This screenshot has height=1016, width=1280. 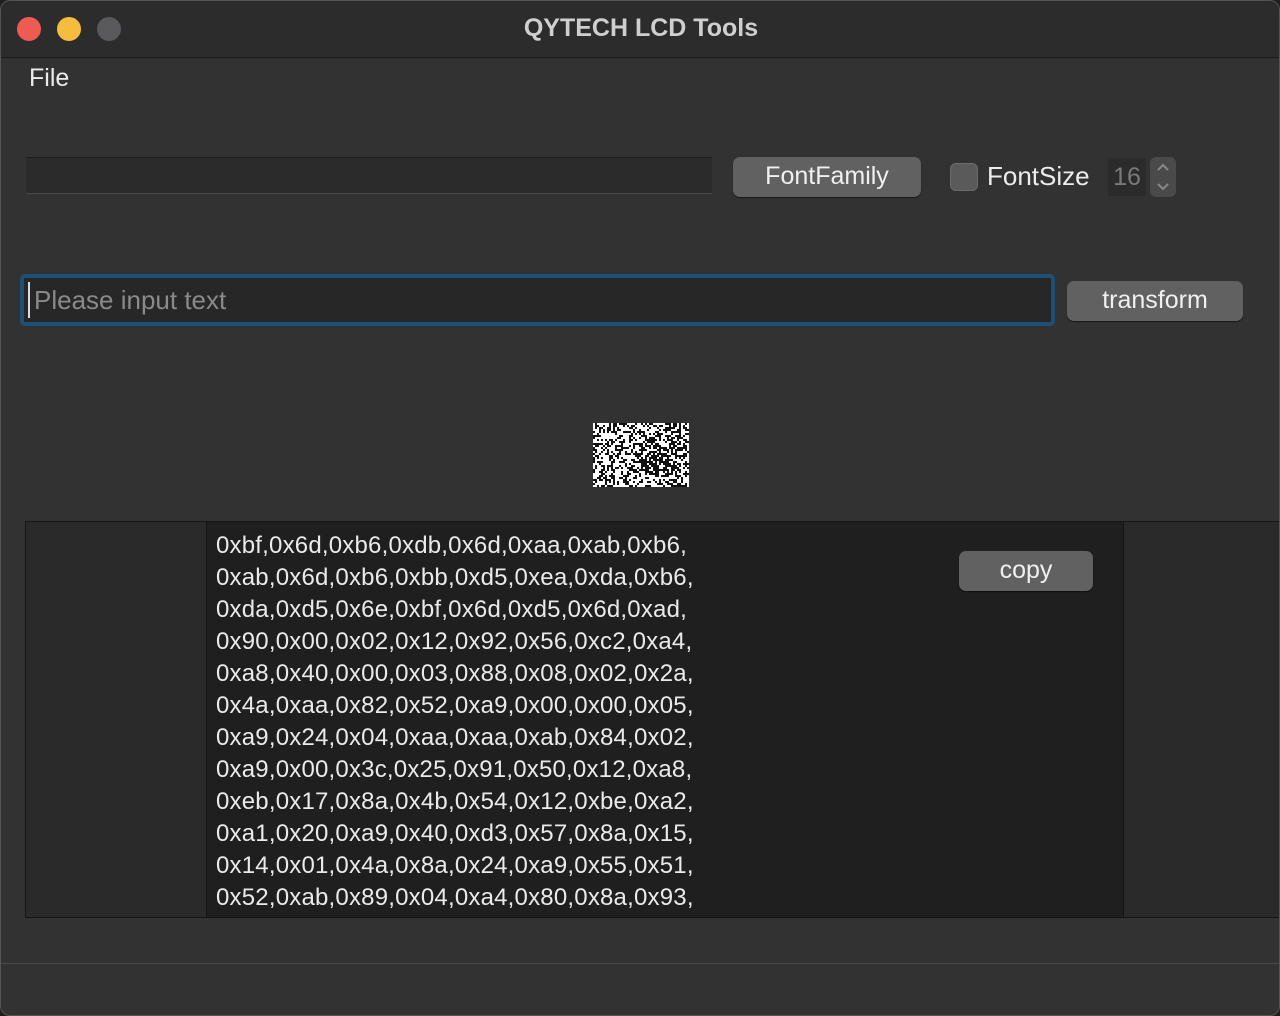 What do you see at coordinates (1155, 301) in the screenshot?
I see `transform-button: transform` at bounding box center [1155, 301].